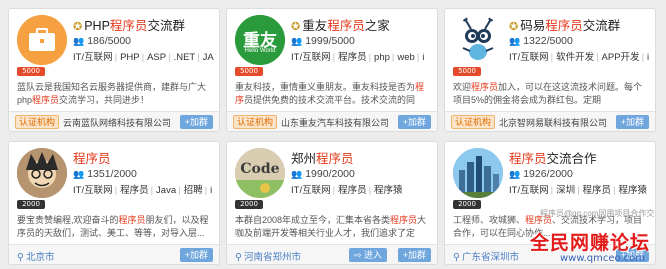 The height and width of the screenshot is (269, 666). What do you see at coordinates (580, 23) in the screenshot?
I see `group-name: ✪ 码易程序员交流群` at bounding box center [580, 23].